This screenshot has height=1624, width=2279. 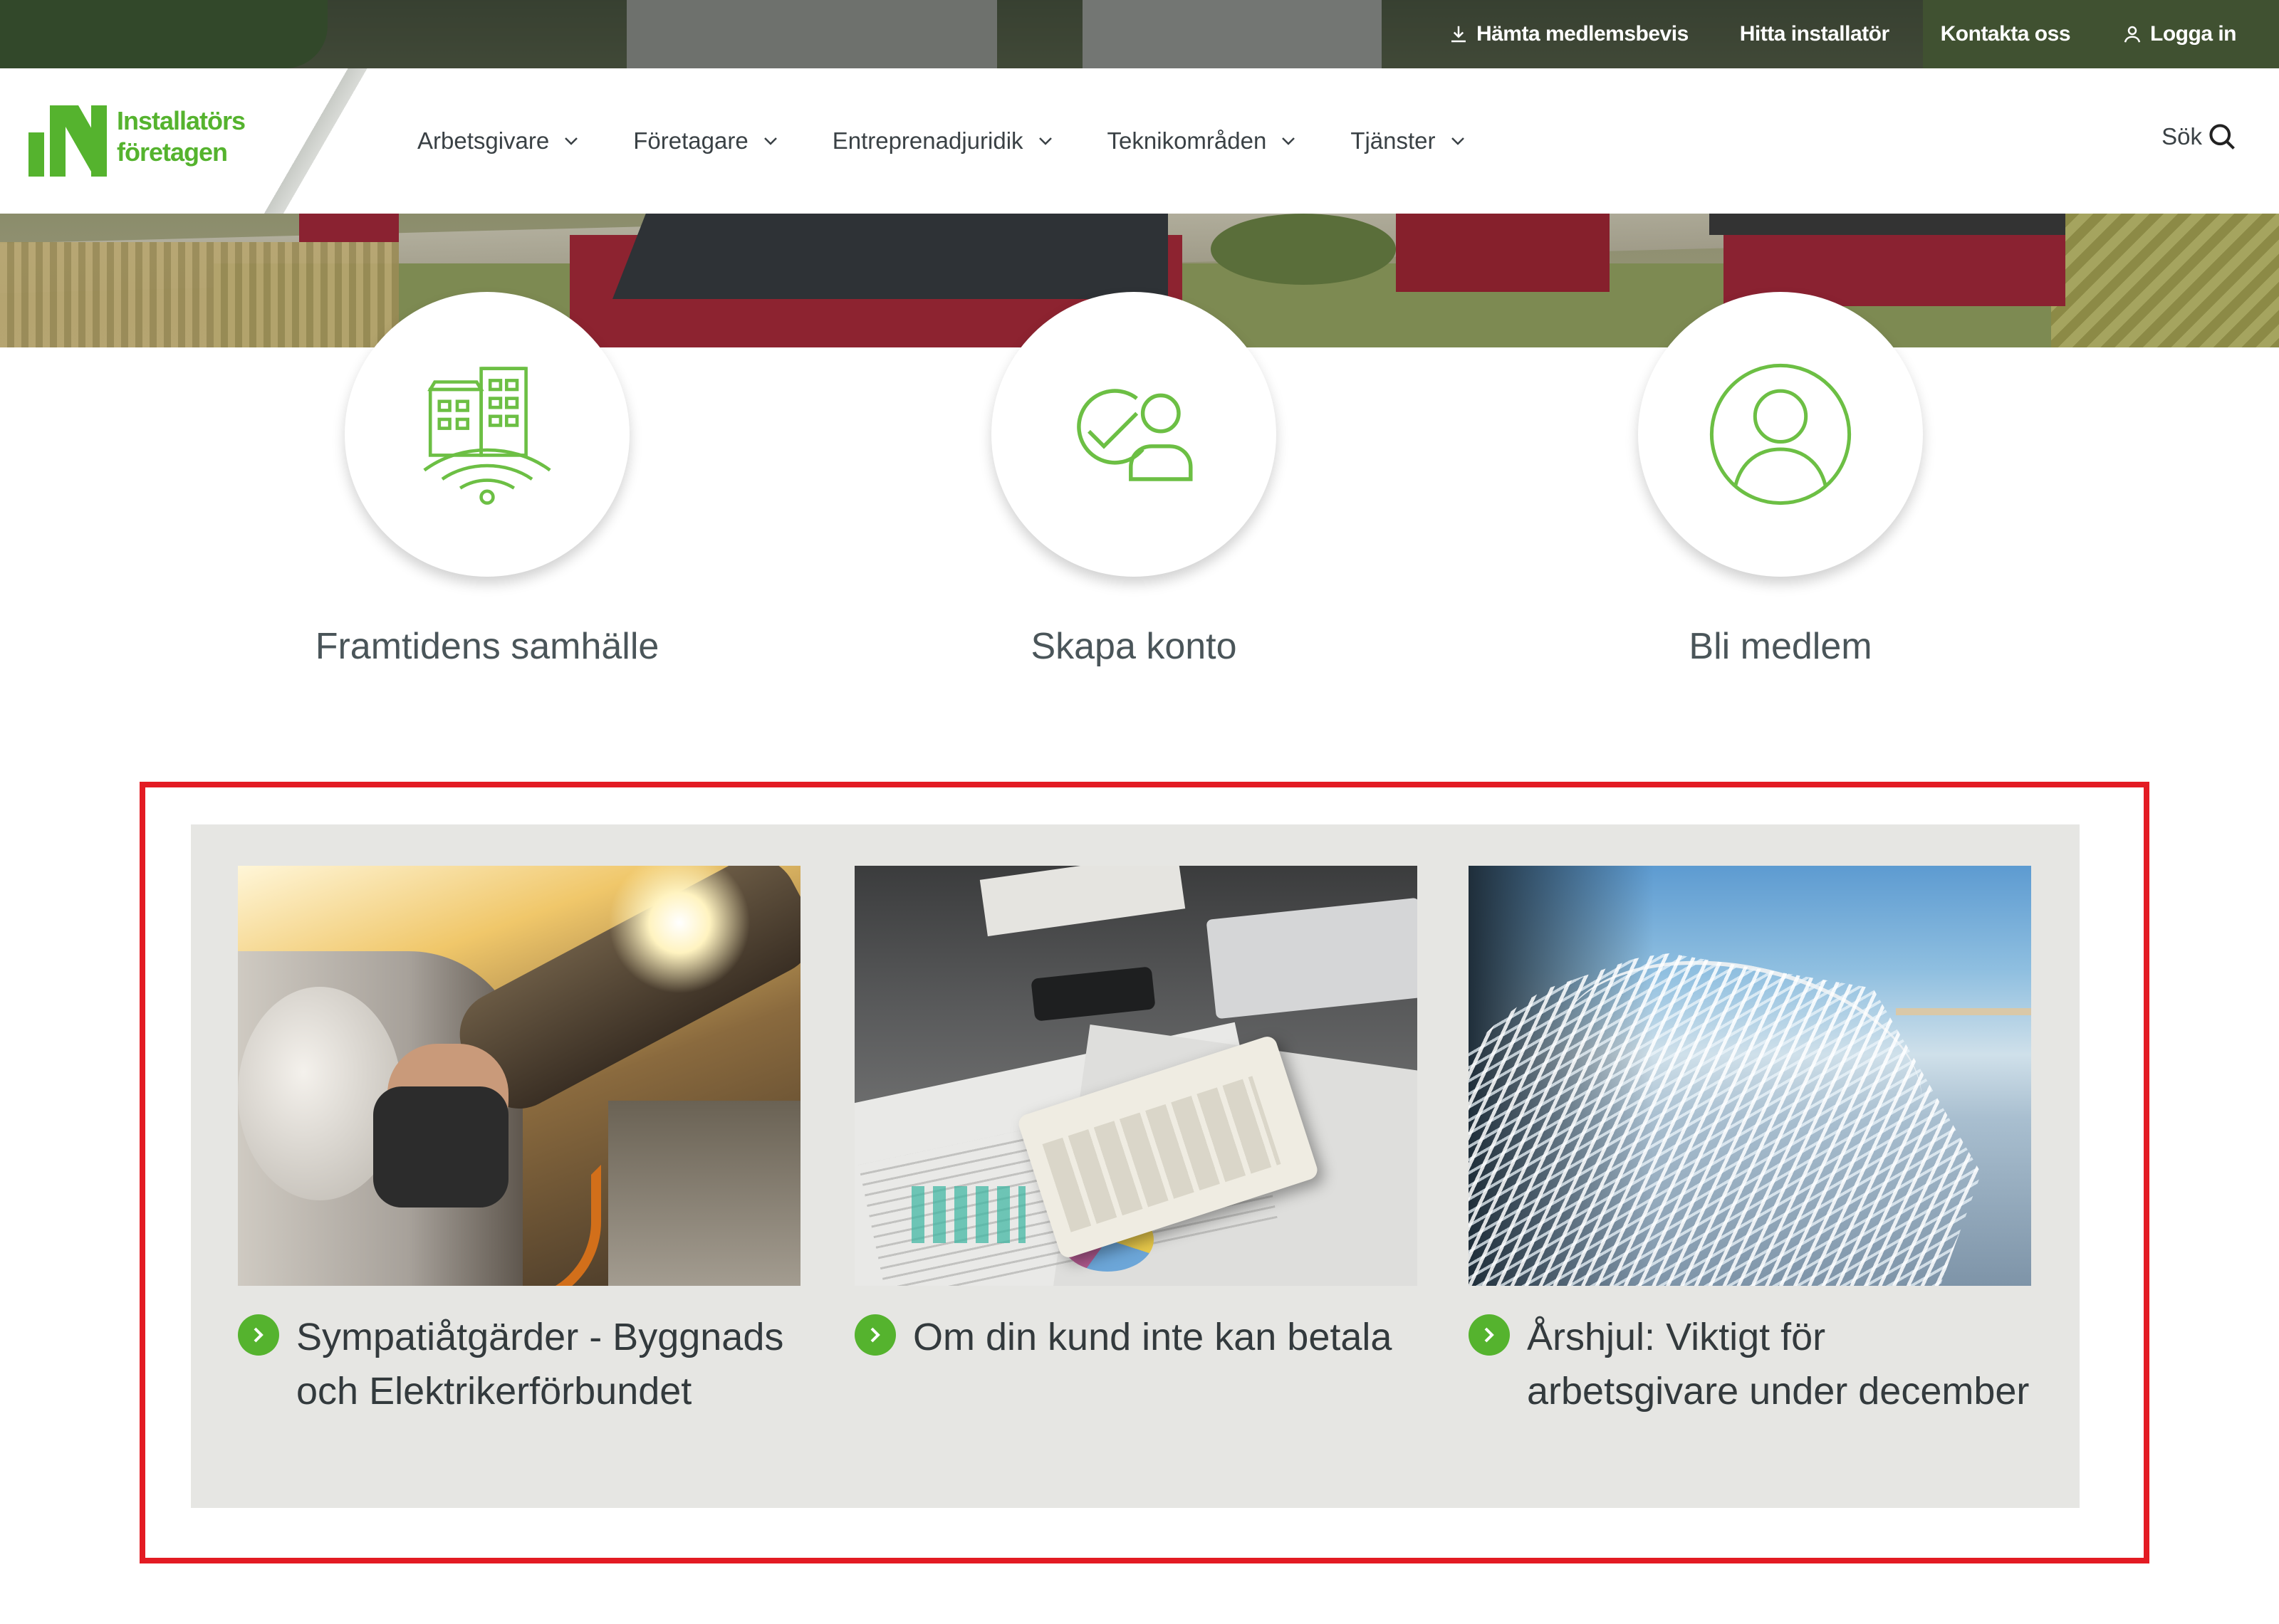 What do you see at coordinates (487, 646) in the screenshot?
I see `quick-link-label: Framtidens samhälle` at bounding box center [487, 646].